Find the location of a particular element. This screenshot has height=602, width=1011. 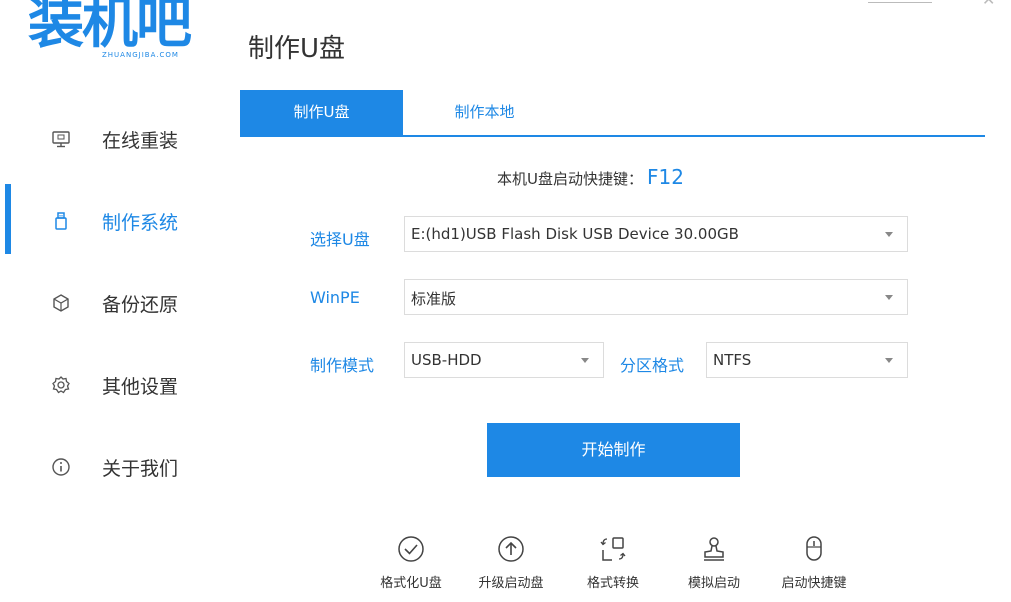

close-button: ✕ is located at coordinates (988, 4).